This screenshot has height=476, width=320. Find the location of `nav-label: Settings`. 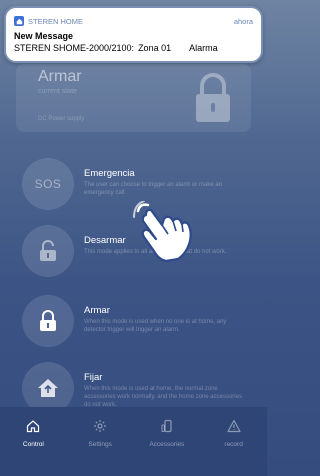

nav-label: Settings is located at coordinates (100, 444).